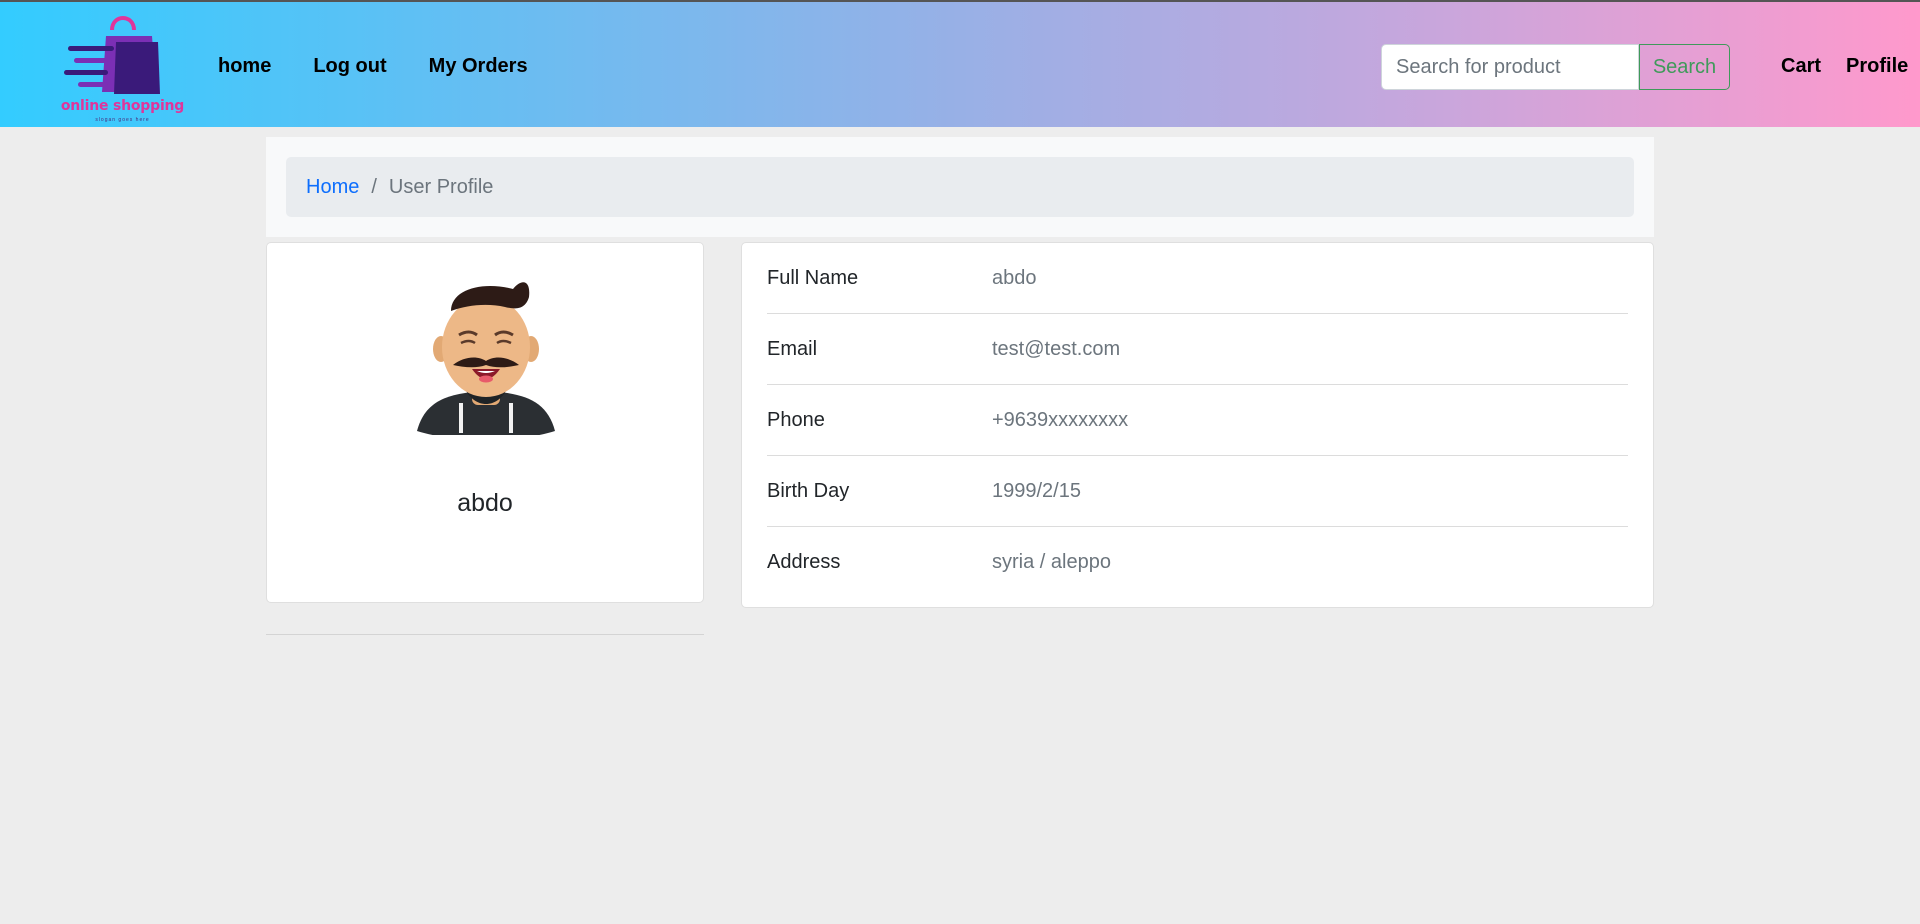  Describe the element at coordinates (1510, 67) in the screenshot. I see `search-input` at that location.